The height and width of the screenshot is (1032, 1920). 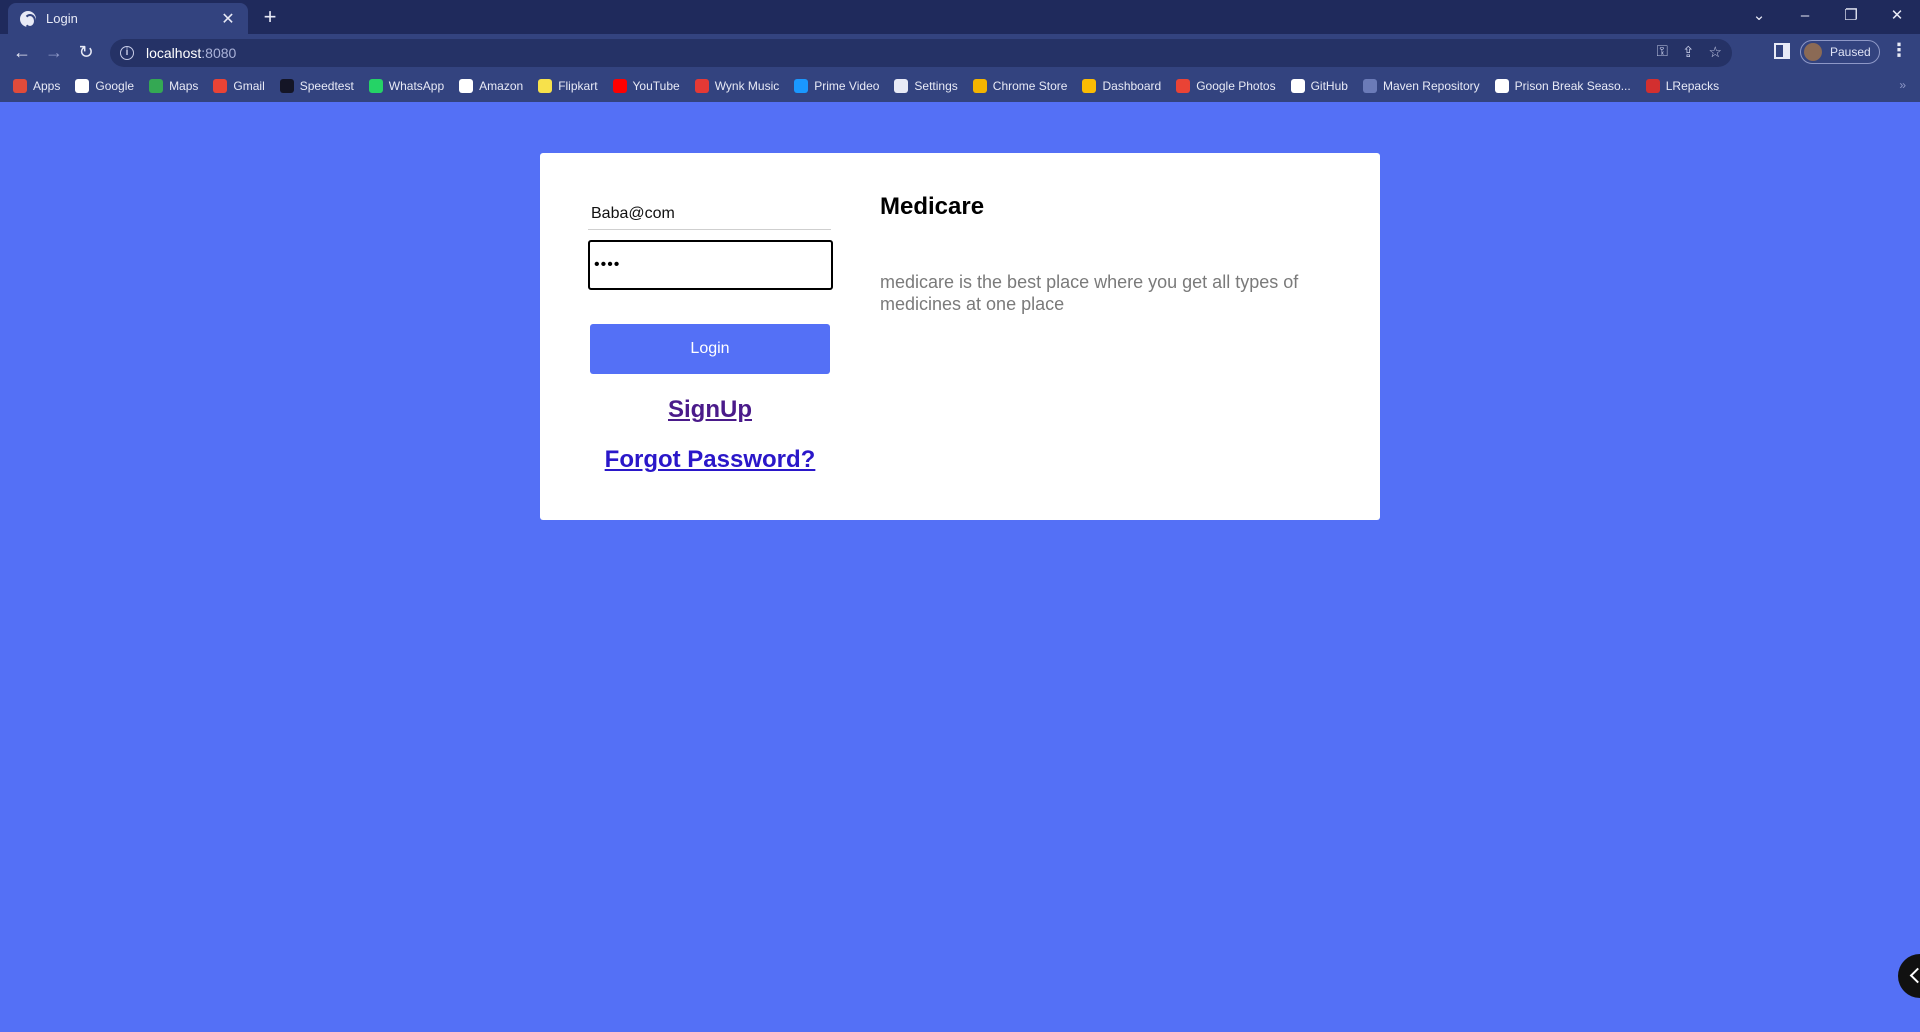 I want to click on bookmark-item: Gmail, so click(x=239, y=86).